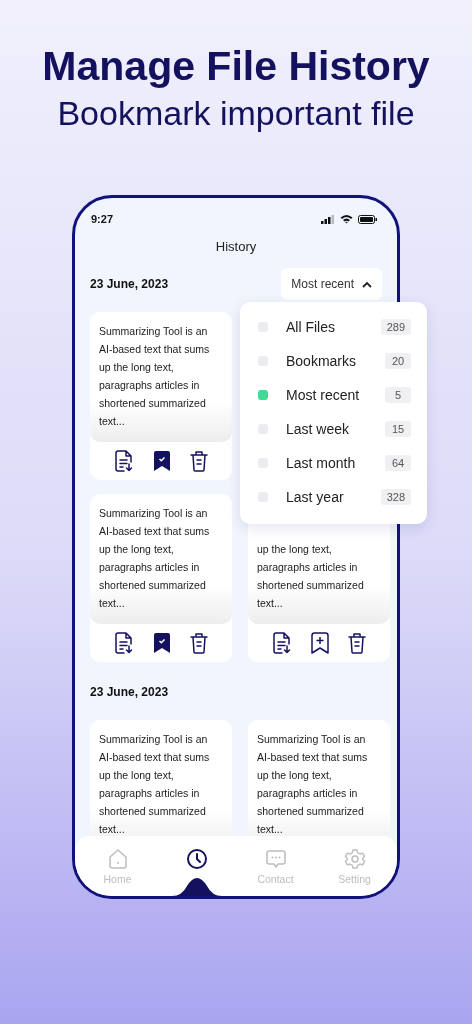  What do you see at coordinates (117, 859) in the screenshot?
I see `home-icon` at bounding box center [117, 859].